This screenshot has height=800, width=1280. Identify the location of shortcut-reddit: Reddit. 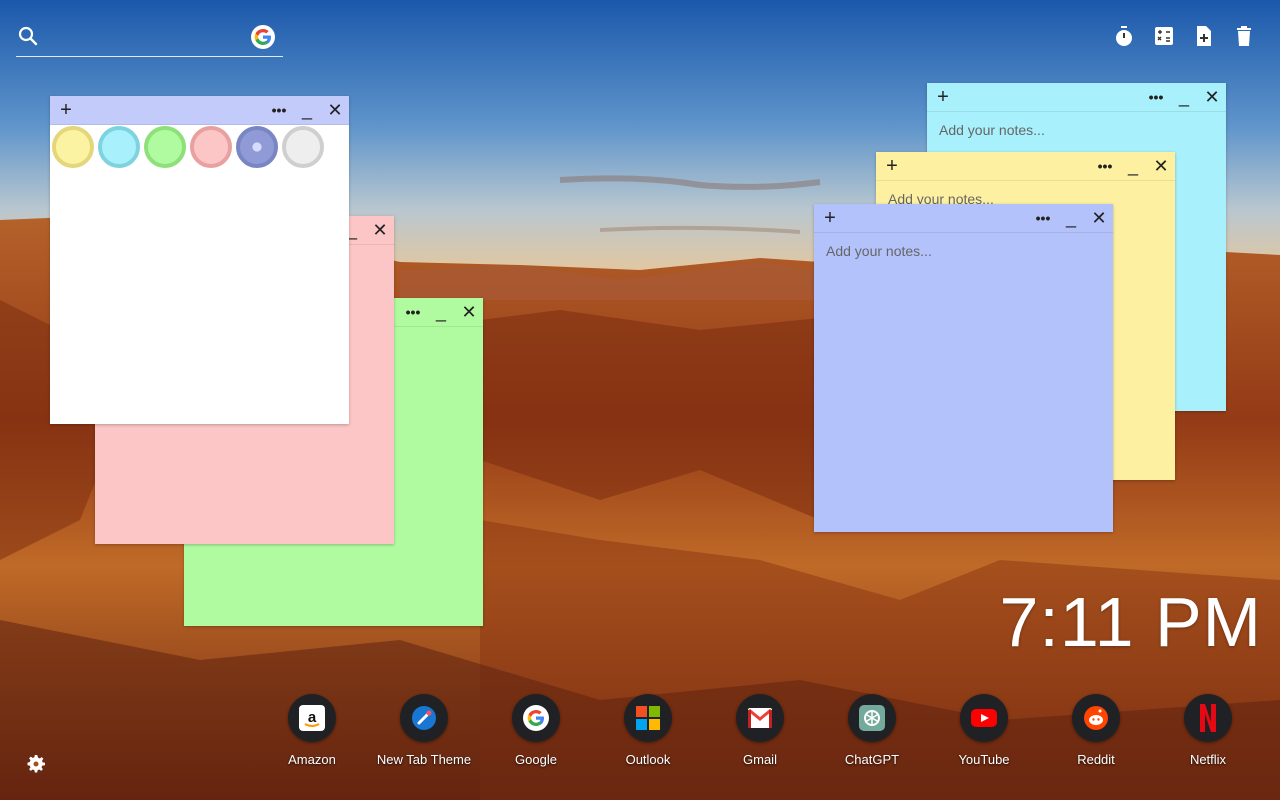
(1096, 730).